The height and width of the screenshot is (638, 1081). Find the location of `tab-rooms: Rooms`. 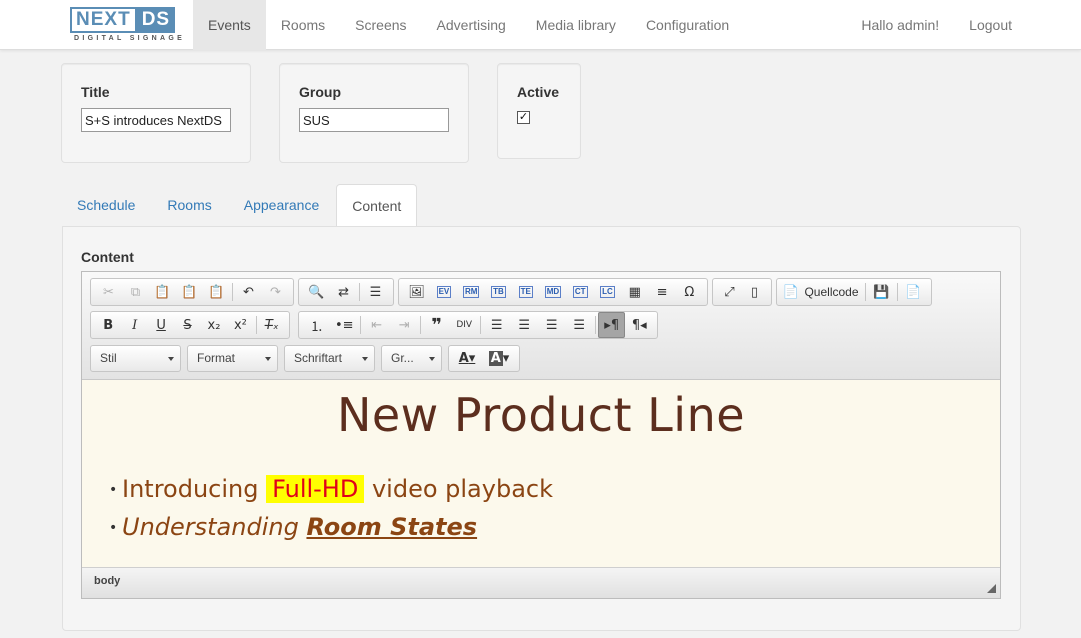

tab-rooms: Rooms is located at coordinates (189, 205).